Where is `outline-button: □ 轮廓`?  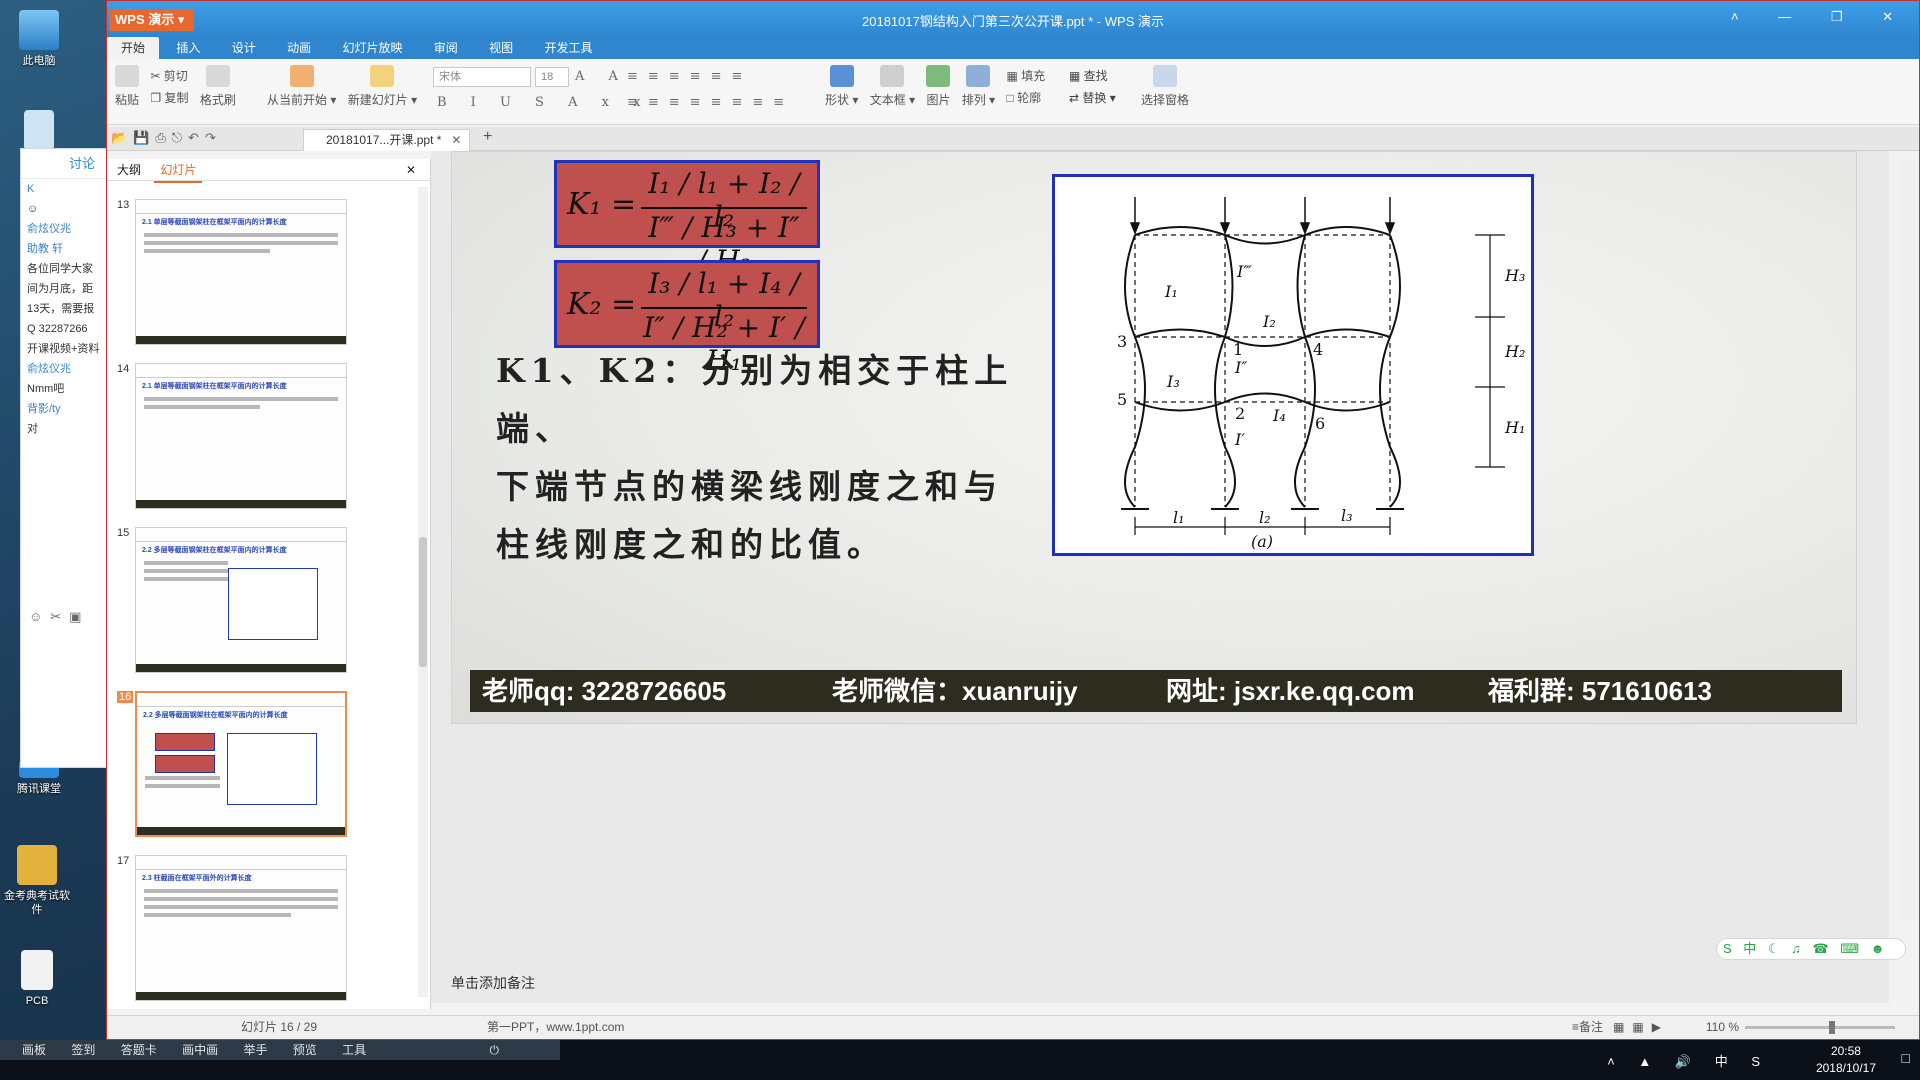 outline-button: □ 轮廓 is located at coordinates (1024, 98).